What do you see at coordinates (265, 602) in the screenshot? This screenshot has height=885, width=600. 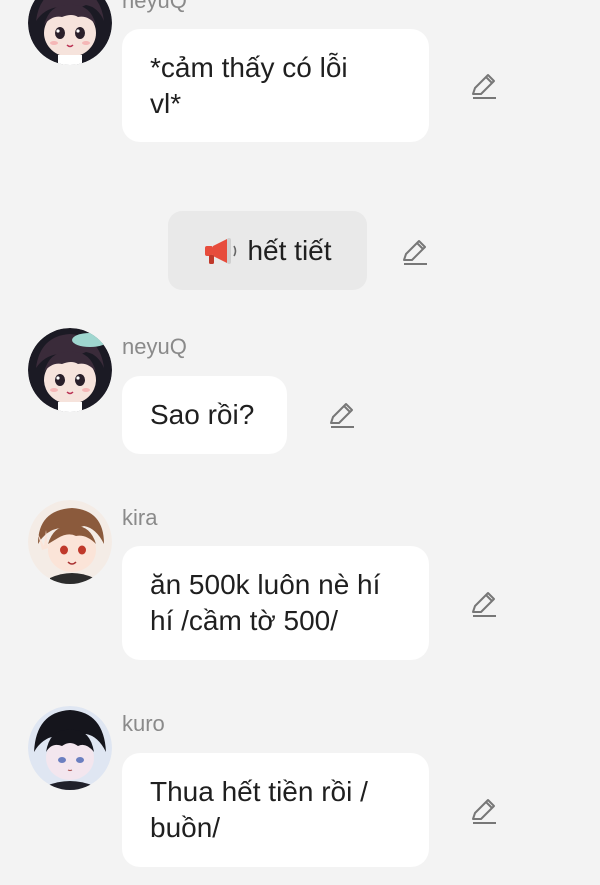 I see `message-text: ăn 500k luôn nè hí hí /cầm tờ 500/` at bounding box center [265, 602].